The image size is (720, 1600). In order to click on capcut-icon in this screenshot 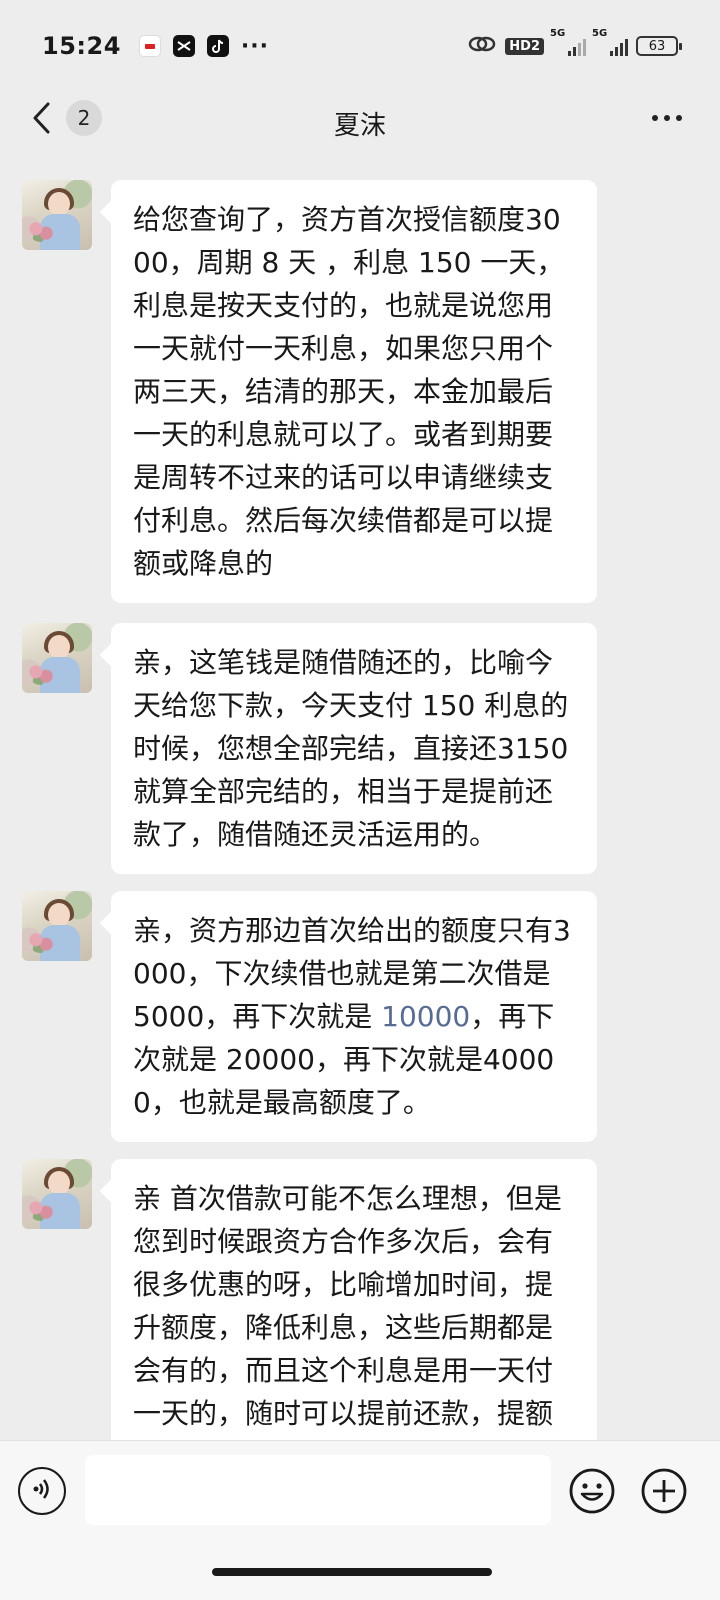, I will do `click(183, 46)`.